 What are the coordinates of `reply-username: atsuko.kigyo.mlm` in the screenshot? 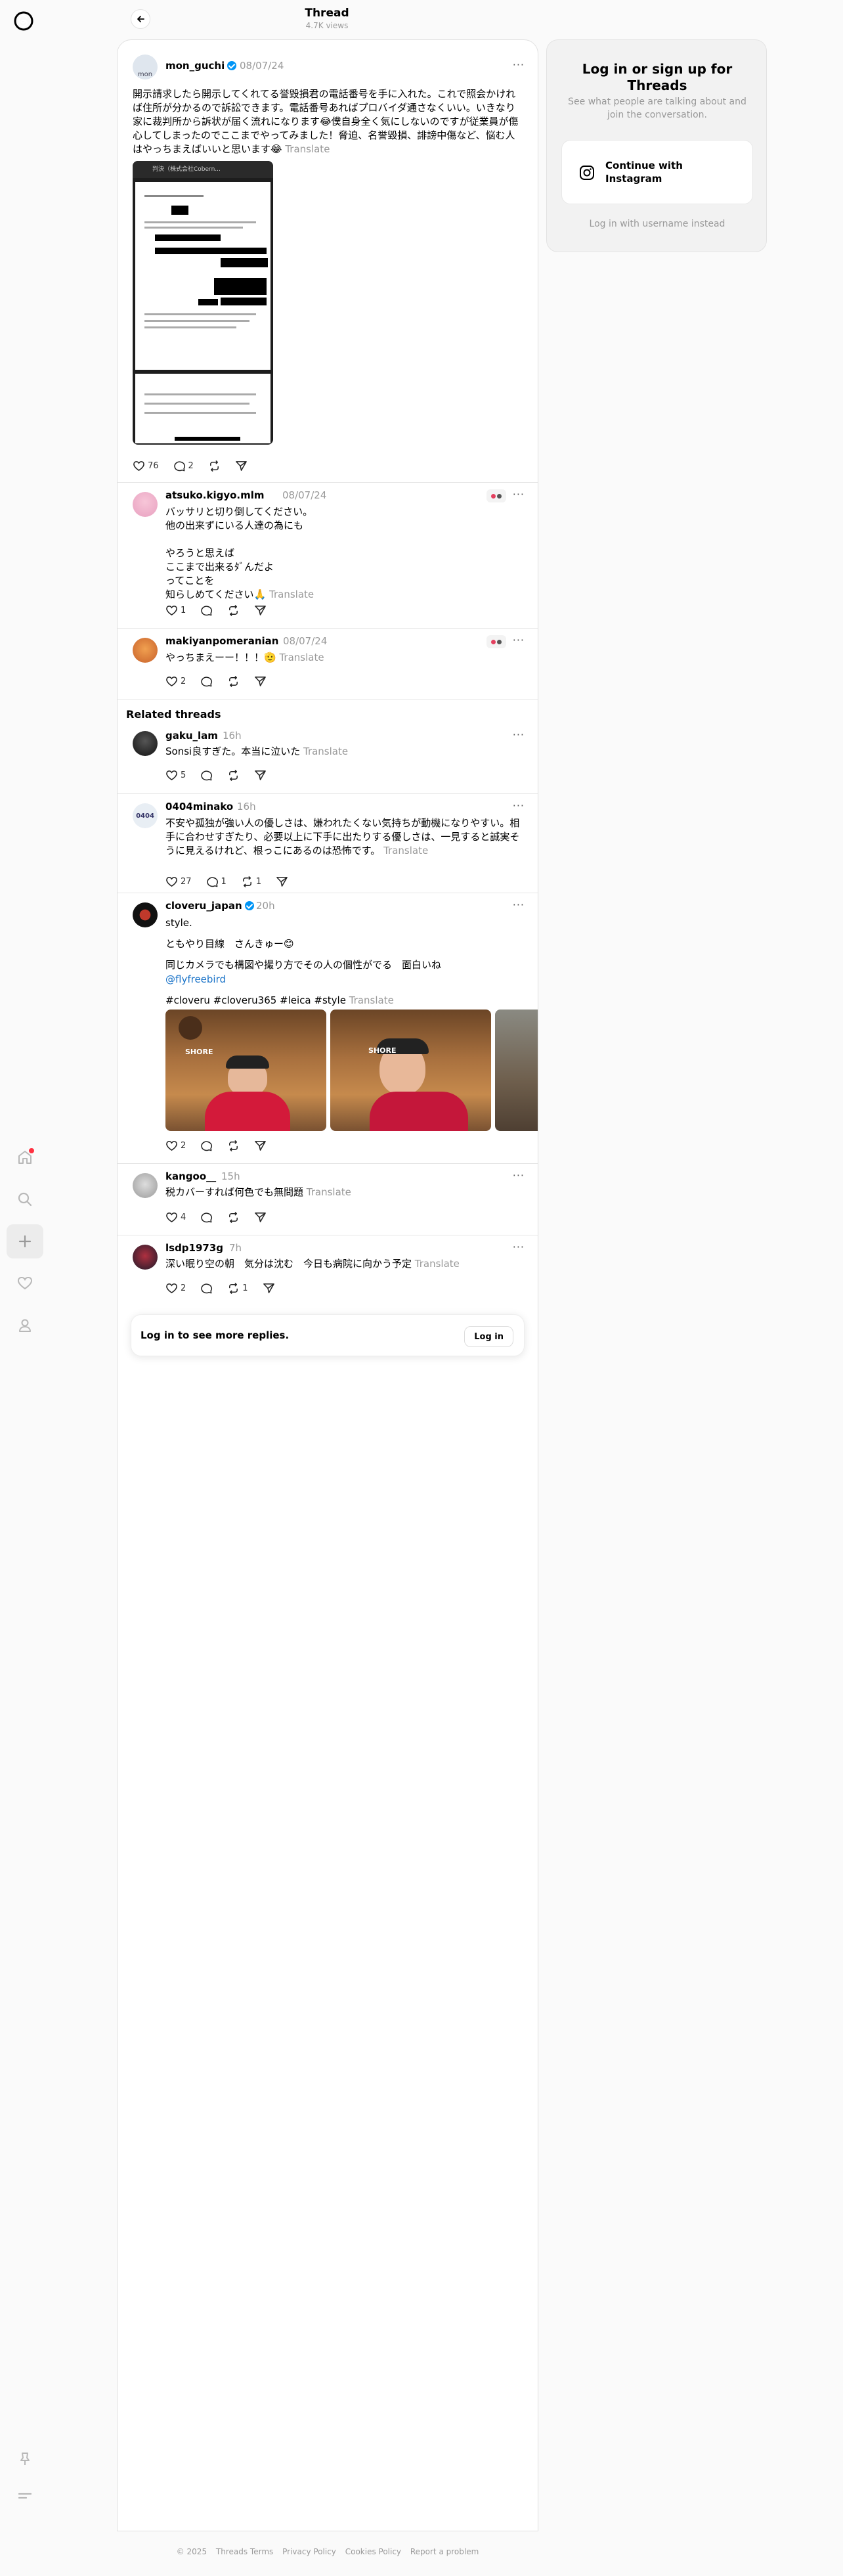 It's located at (215, 495).